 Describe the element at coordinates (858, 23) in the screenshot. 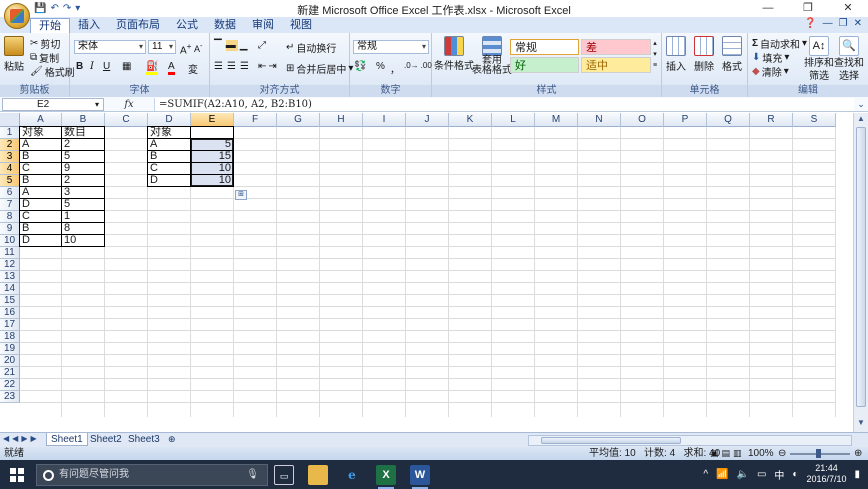

I see `ribbon-close-icon: ✕` at that location.